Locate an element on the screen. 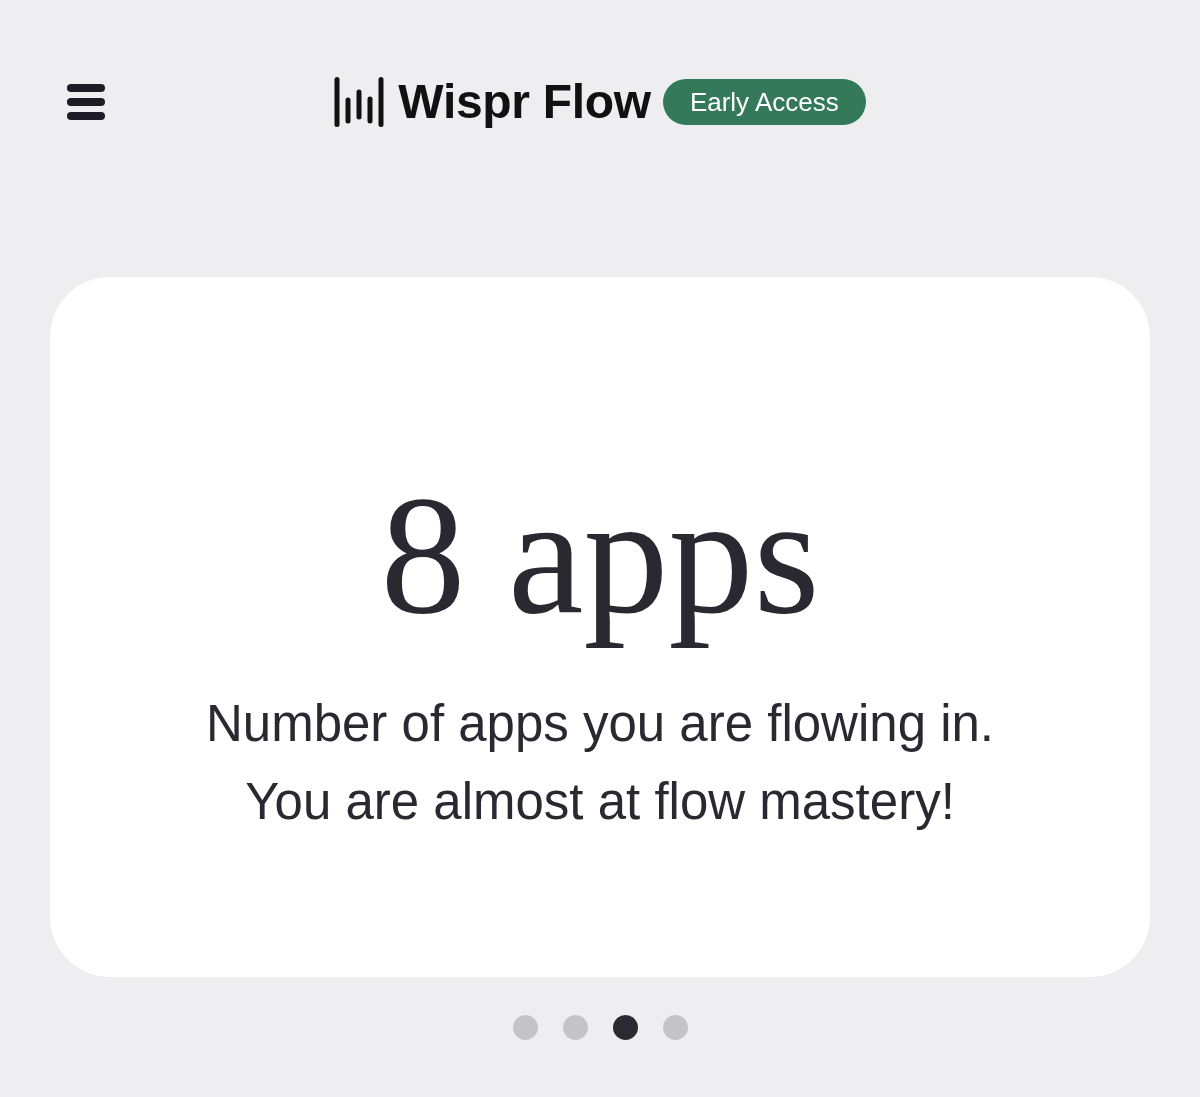 The image size is (1200, 1097). stat-description: You are almost at flow mastery! is located at coordinates (600, 802).